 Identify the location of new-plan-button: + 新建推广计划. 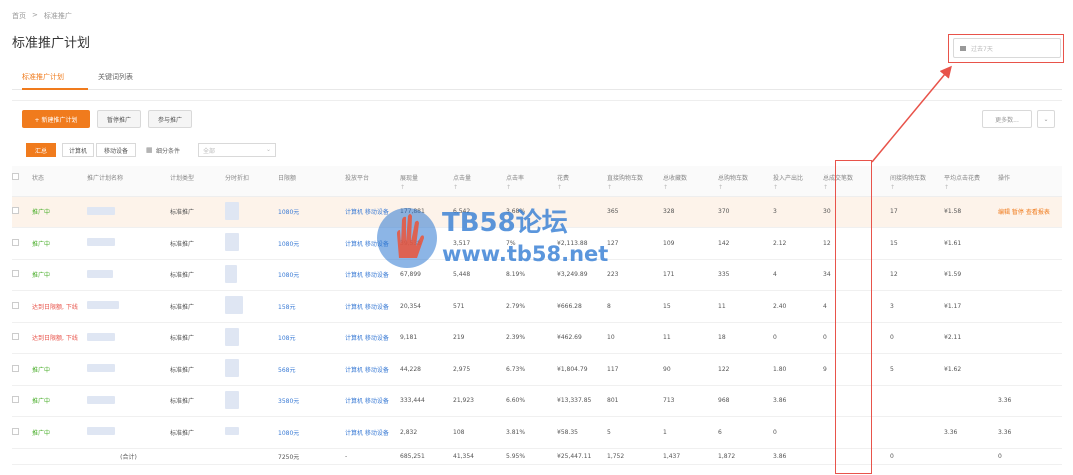
(56, 119).